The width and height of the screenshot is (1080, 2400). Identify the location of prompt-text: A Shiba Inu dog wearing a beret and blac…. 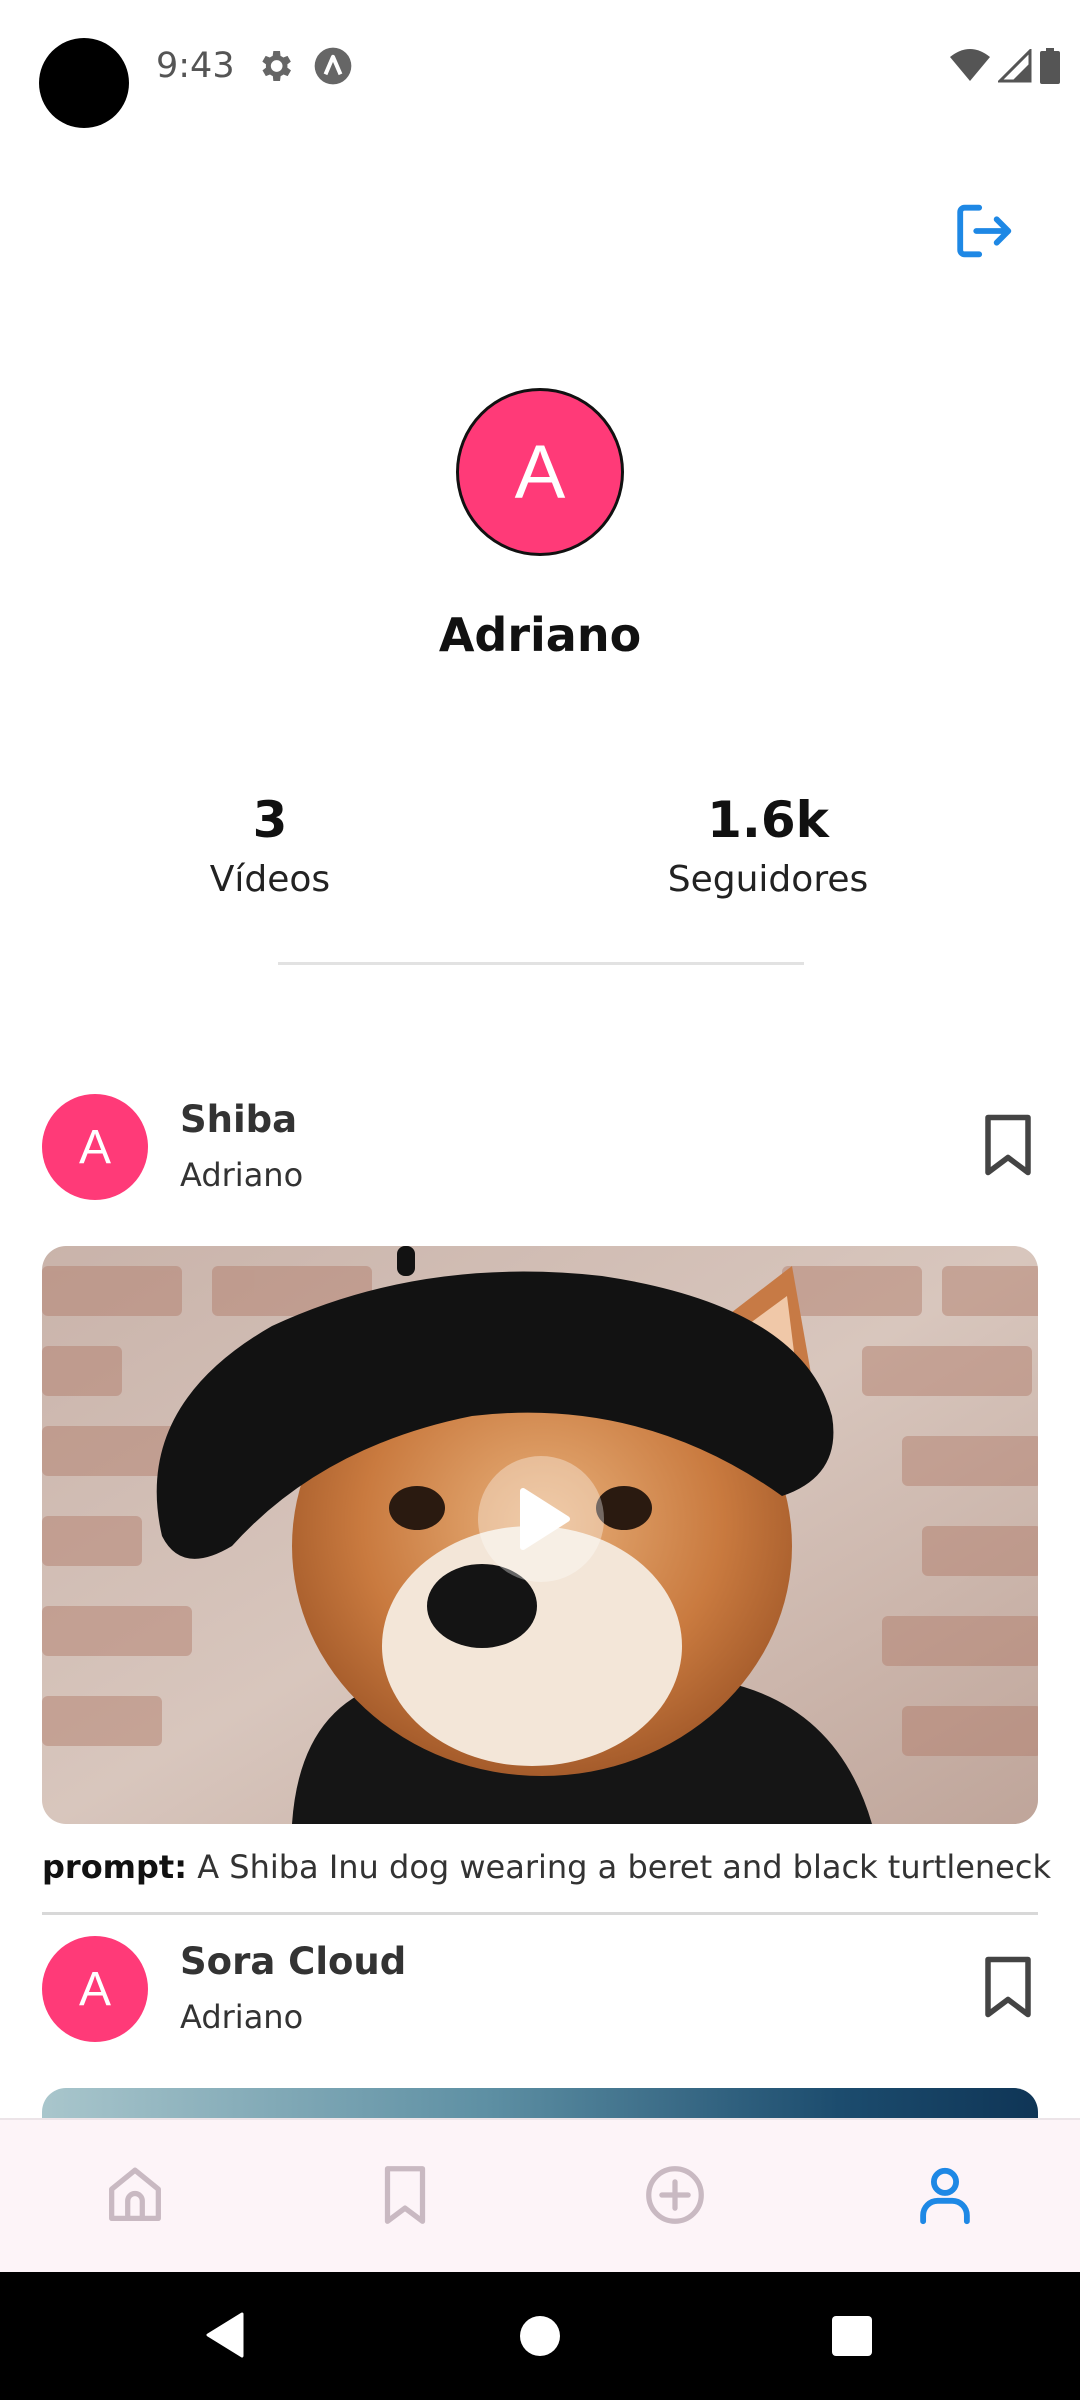
(624, 1867).